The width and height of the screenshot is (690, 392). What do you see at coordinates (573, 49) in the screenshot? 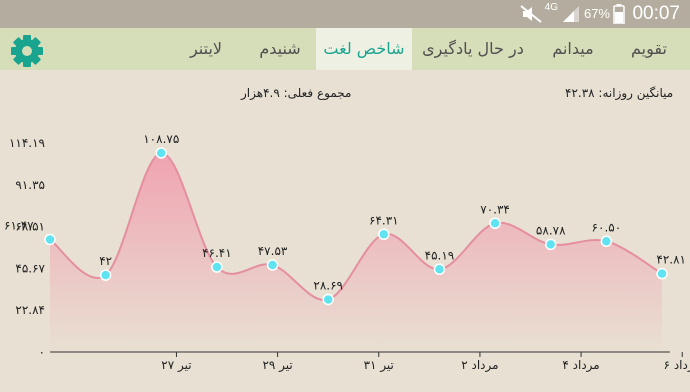
I see `tab-known: میدانم` at bounding box center [573, 49].